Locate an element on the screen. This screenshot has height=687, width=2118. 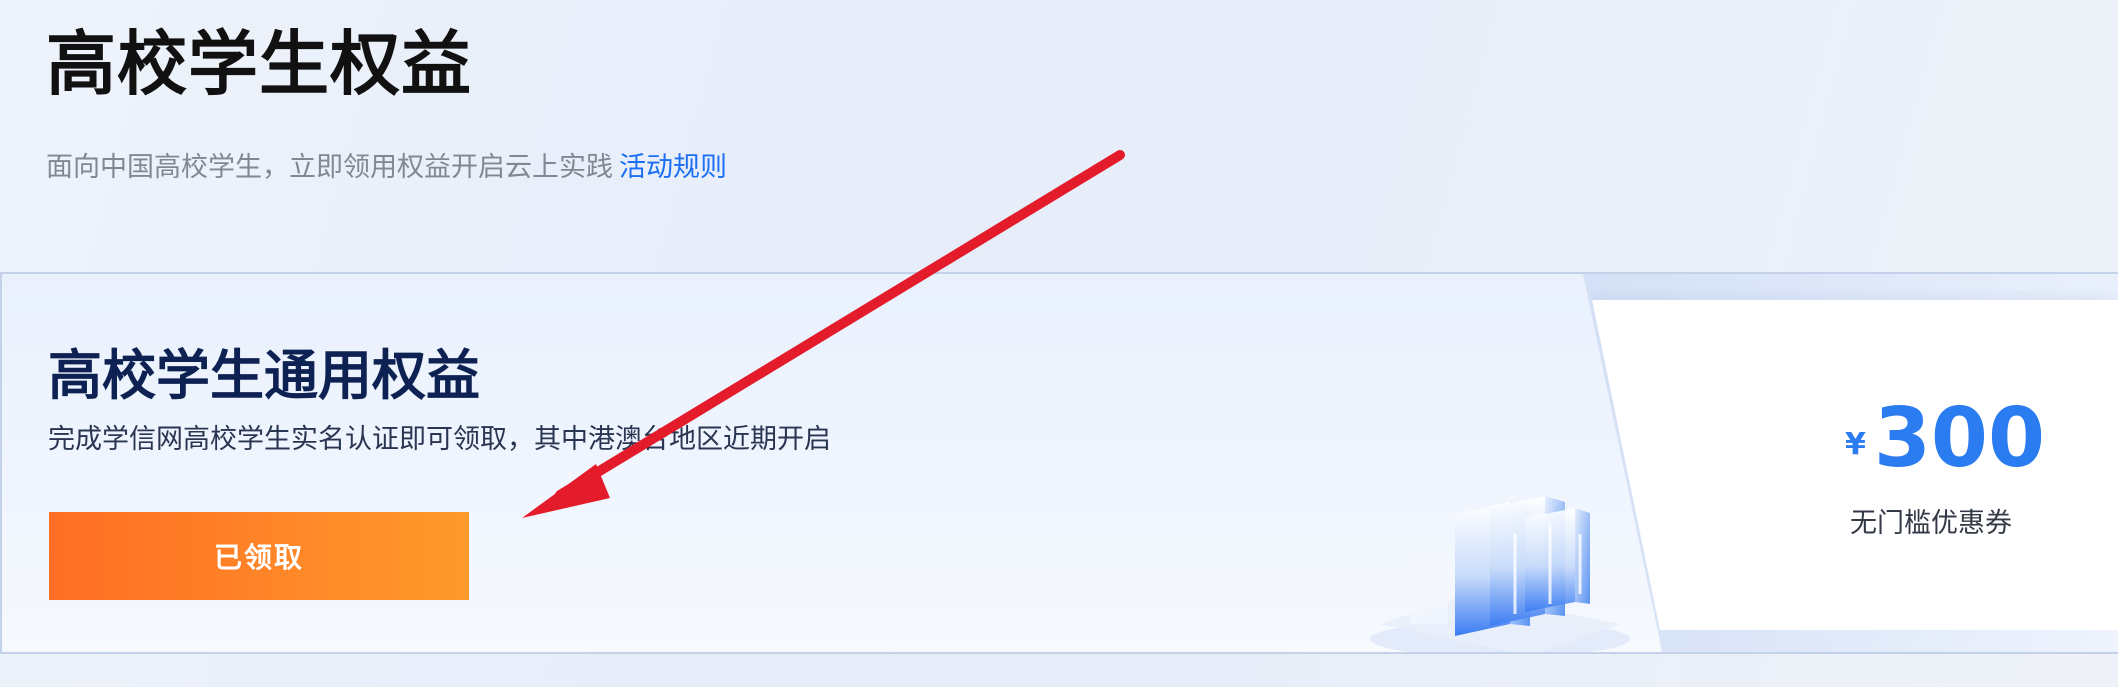
currency-symbol: ¥ is located at coordinates (1855, 444).